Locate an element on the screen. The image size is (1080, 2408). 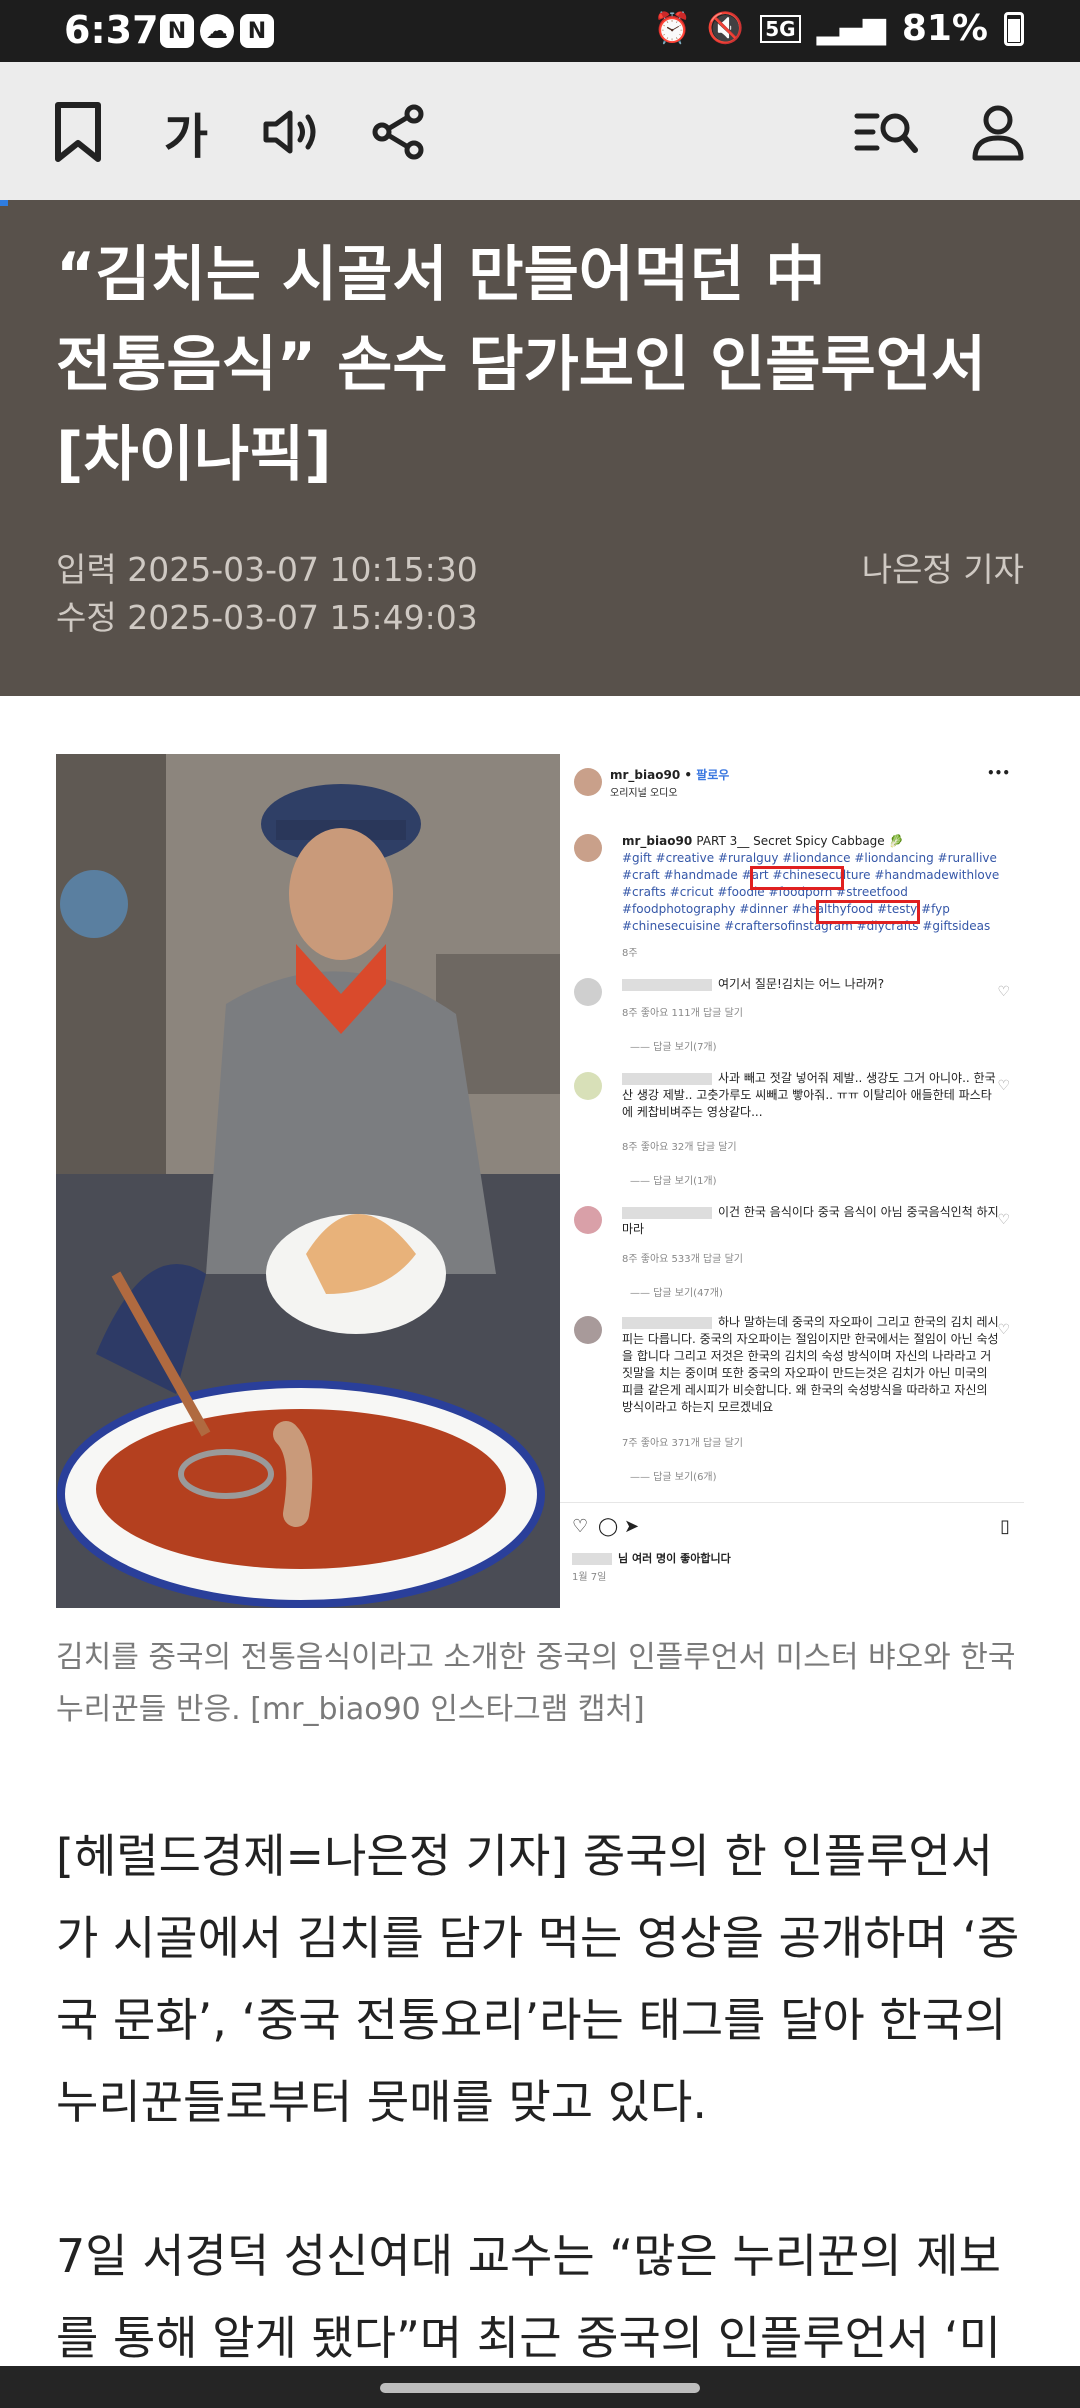
ig-replies: —— 답글 보기(47개) is located at coordinates (676, 1293).